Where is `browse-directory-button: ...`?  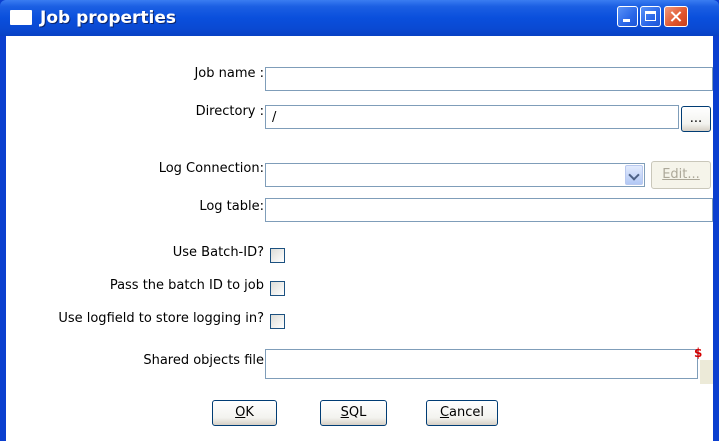
browse-directory-button: ... is located at coordinates (696, 119).